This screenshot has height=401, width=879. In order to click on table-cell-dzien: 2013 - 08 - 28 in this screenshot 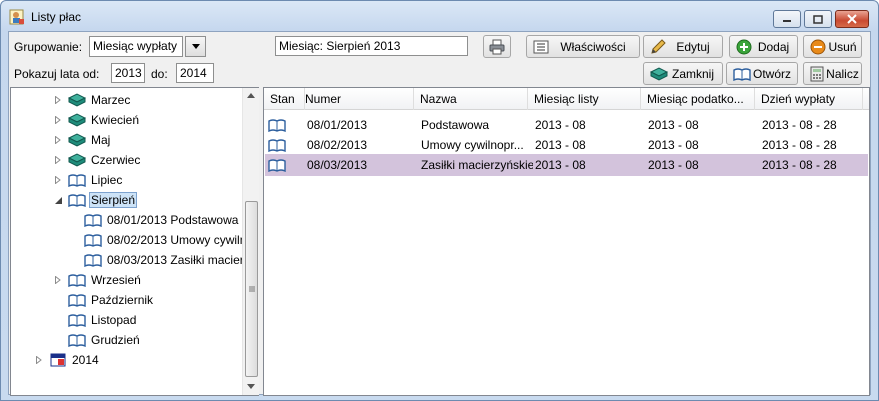, I will do `click(799, 145)`.